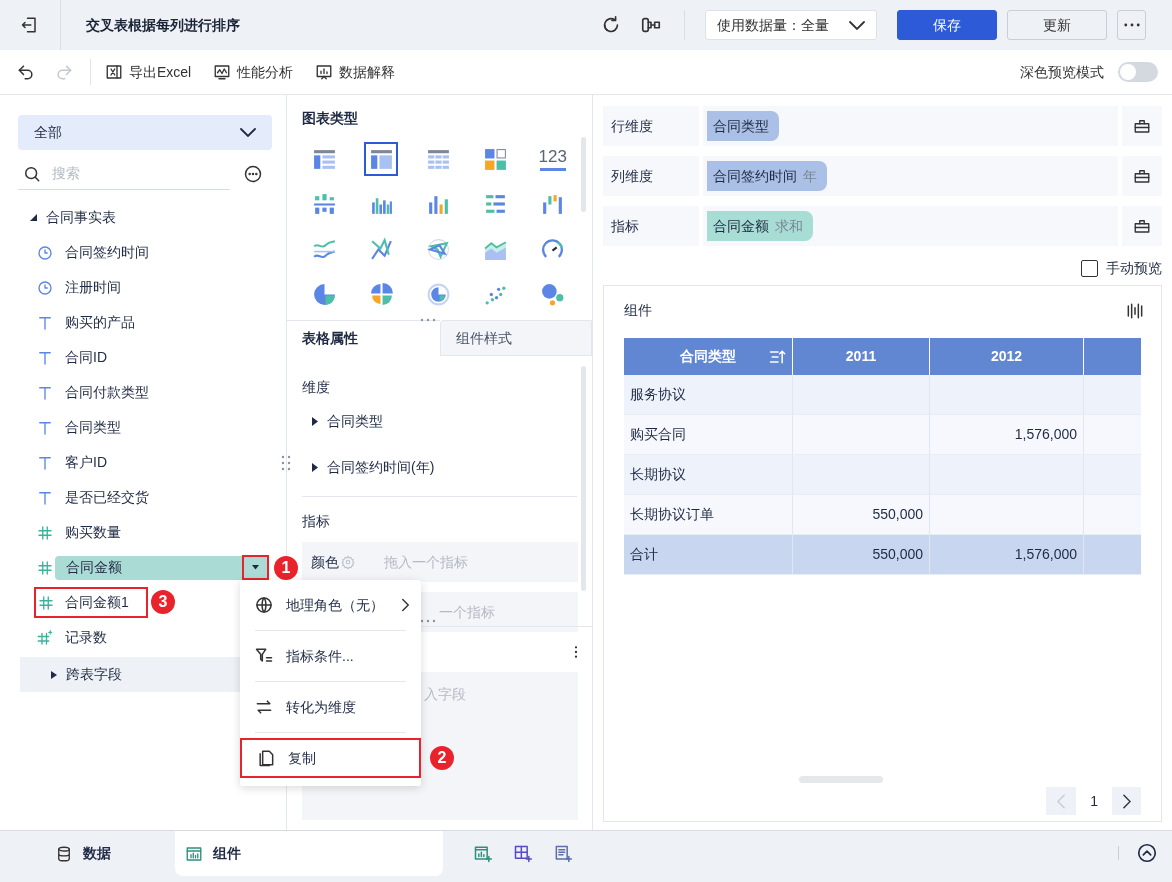 The width and height of the screenshot is (1172, 882). I want to click on field-label: 合同金额, so click(94, 567).